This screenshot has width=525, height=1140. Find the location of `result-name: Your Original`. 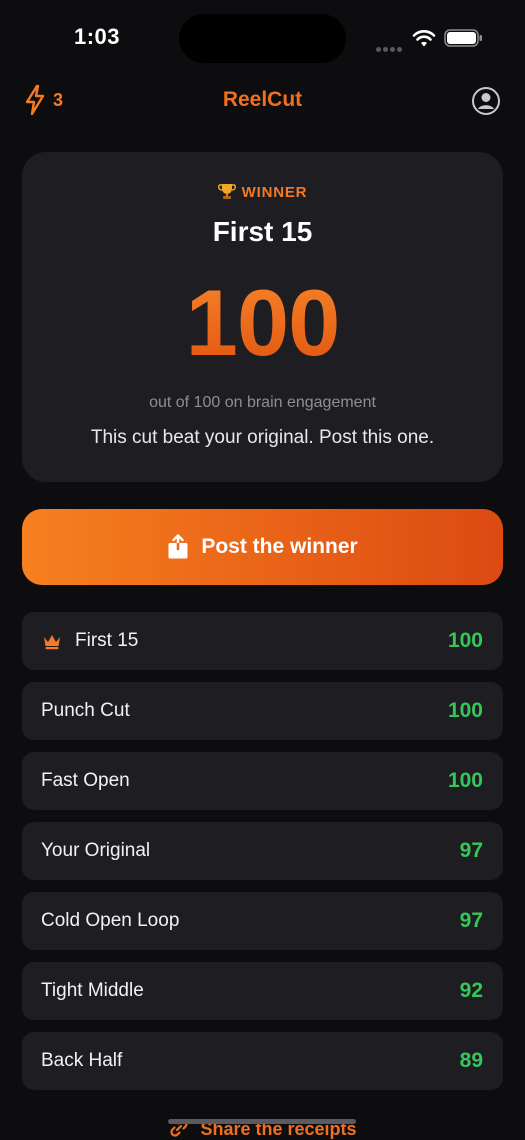

result-name: Your Original is located at coordinates (96, 850).